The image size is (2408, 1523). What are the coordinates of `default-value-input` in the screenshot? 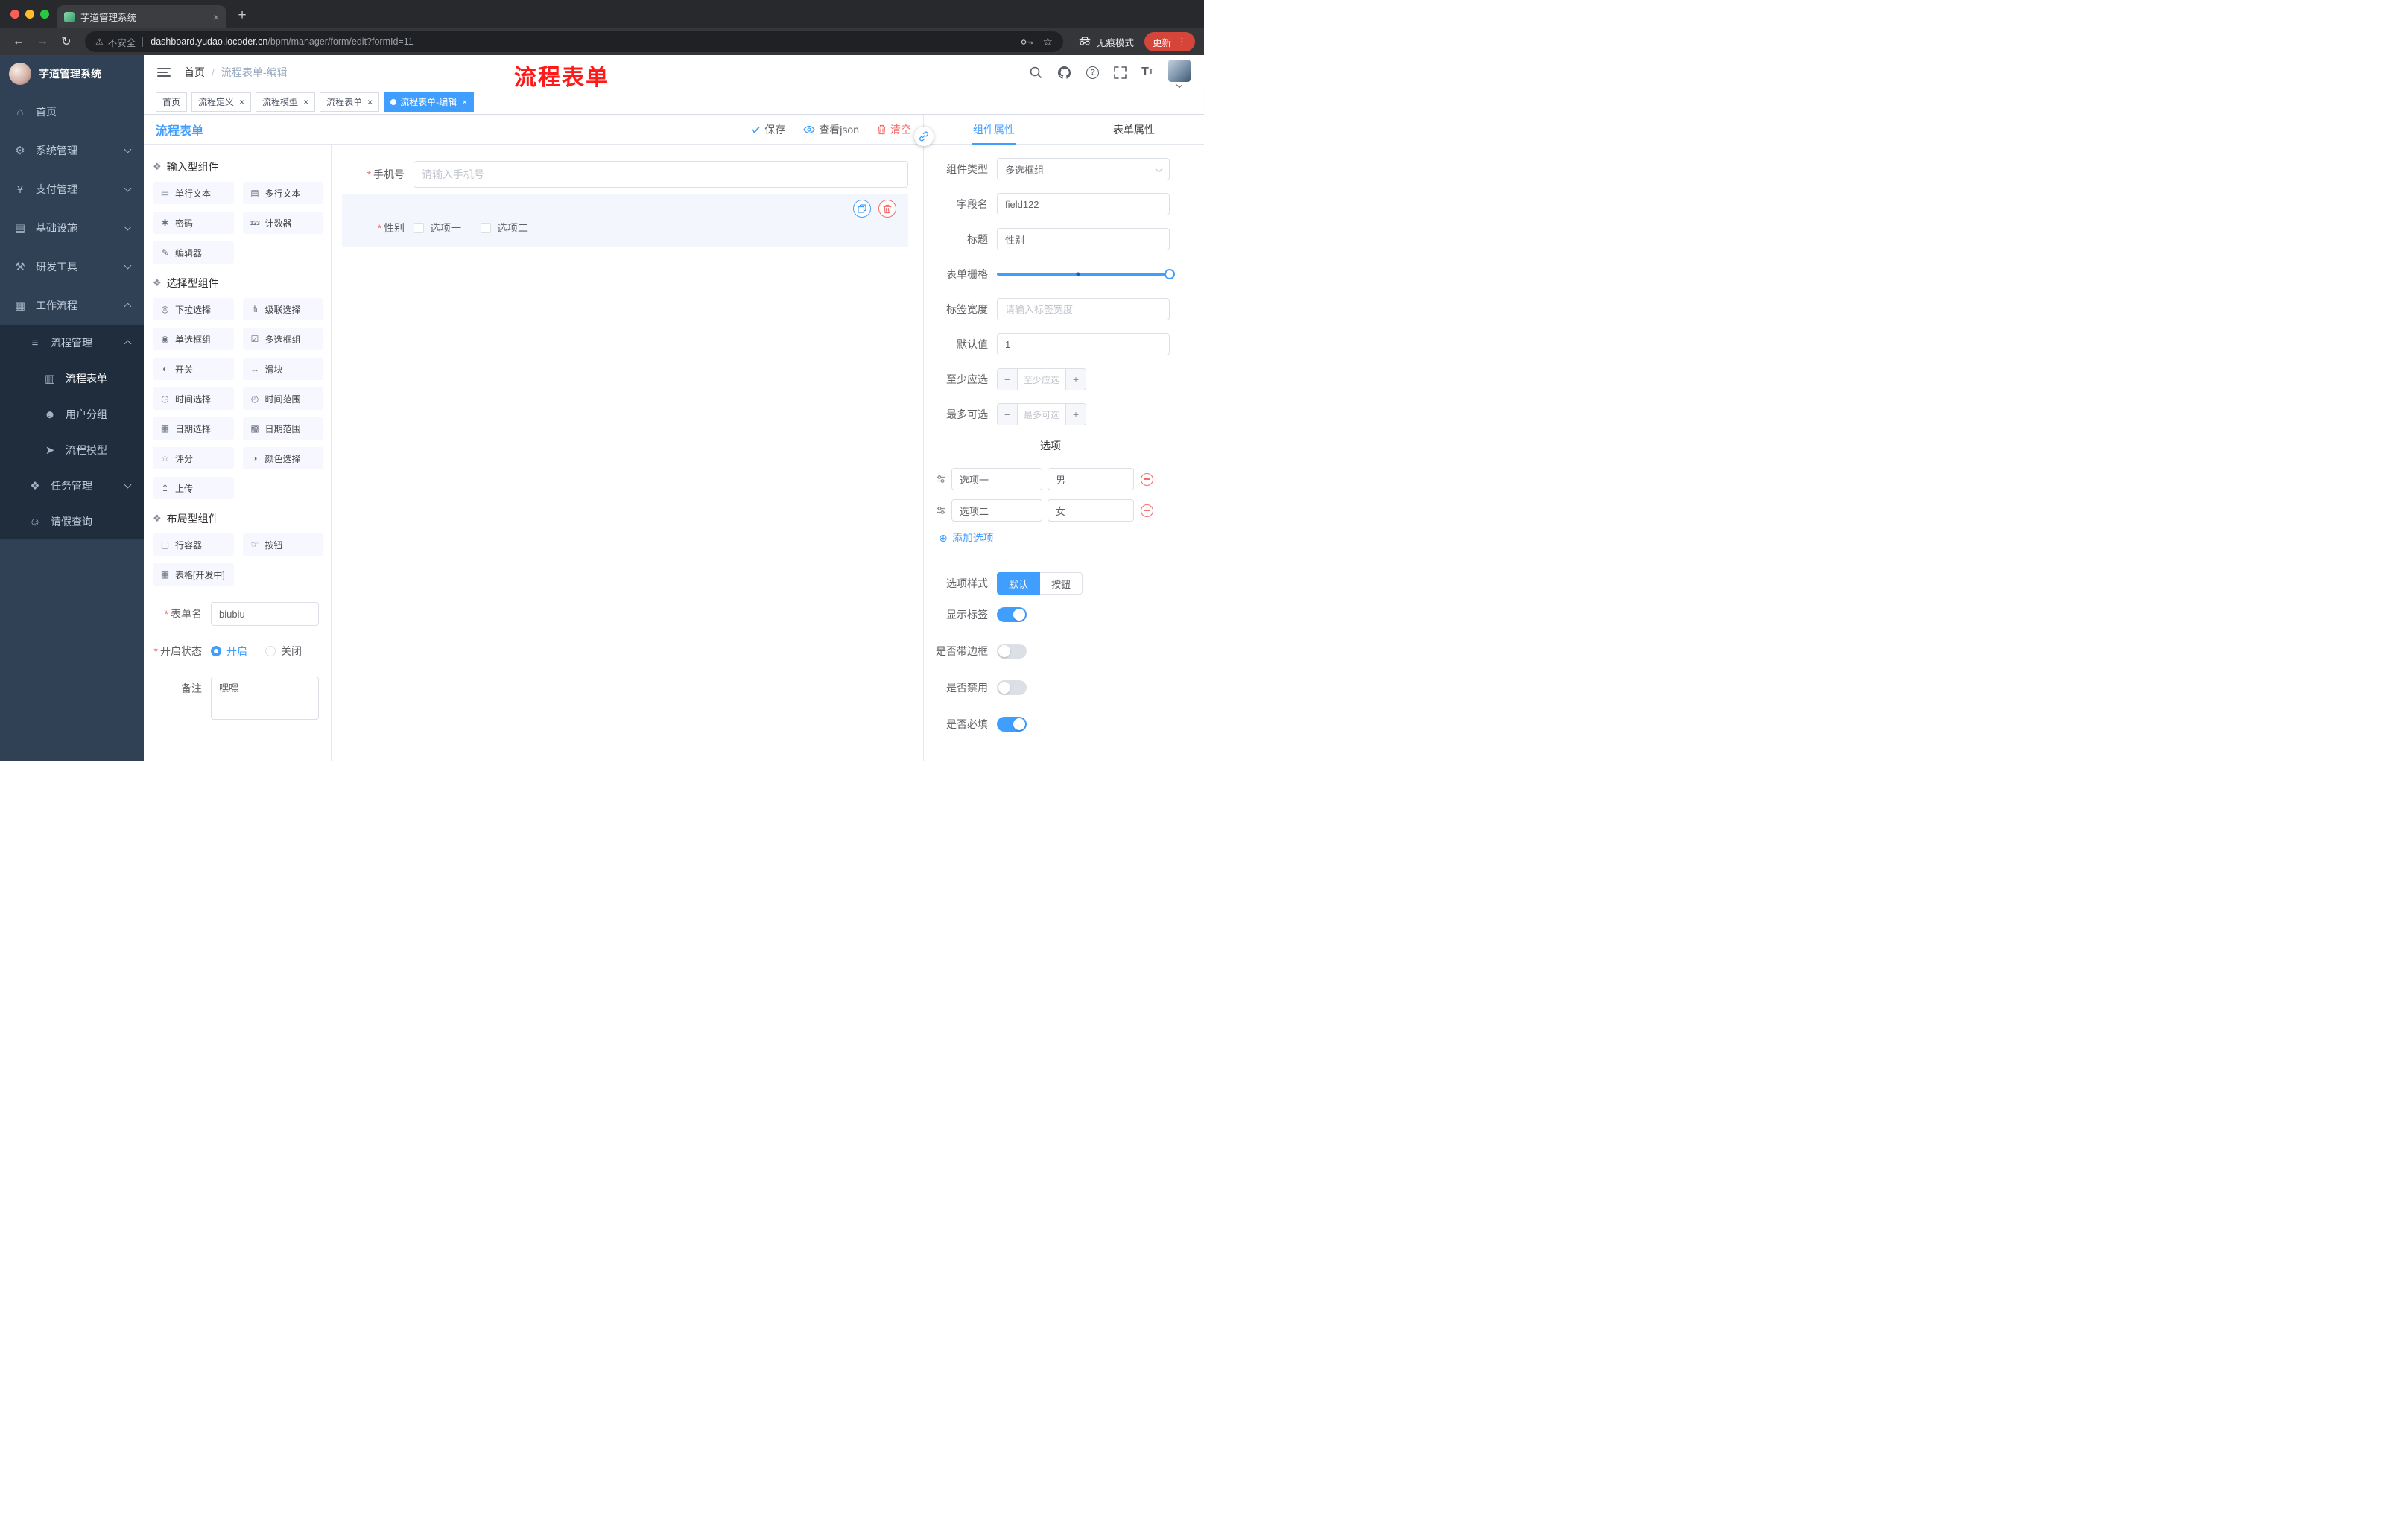 It's located at (1083, 344).